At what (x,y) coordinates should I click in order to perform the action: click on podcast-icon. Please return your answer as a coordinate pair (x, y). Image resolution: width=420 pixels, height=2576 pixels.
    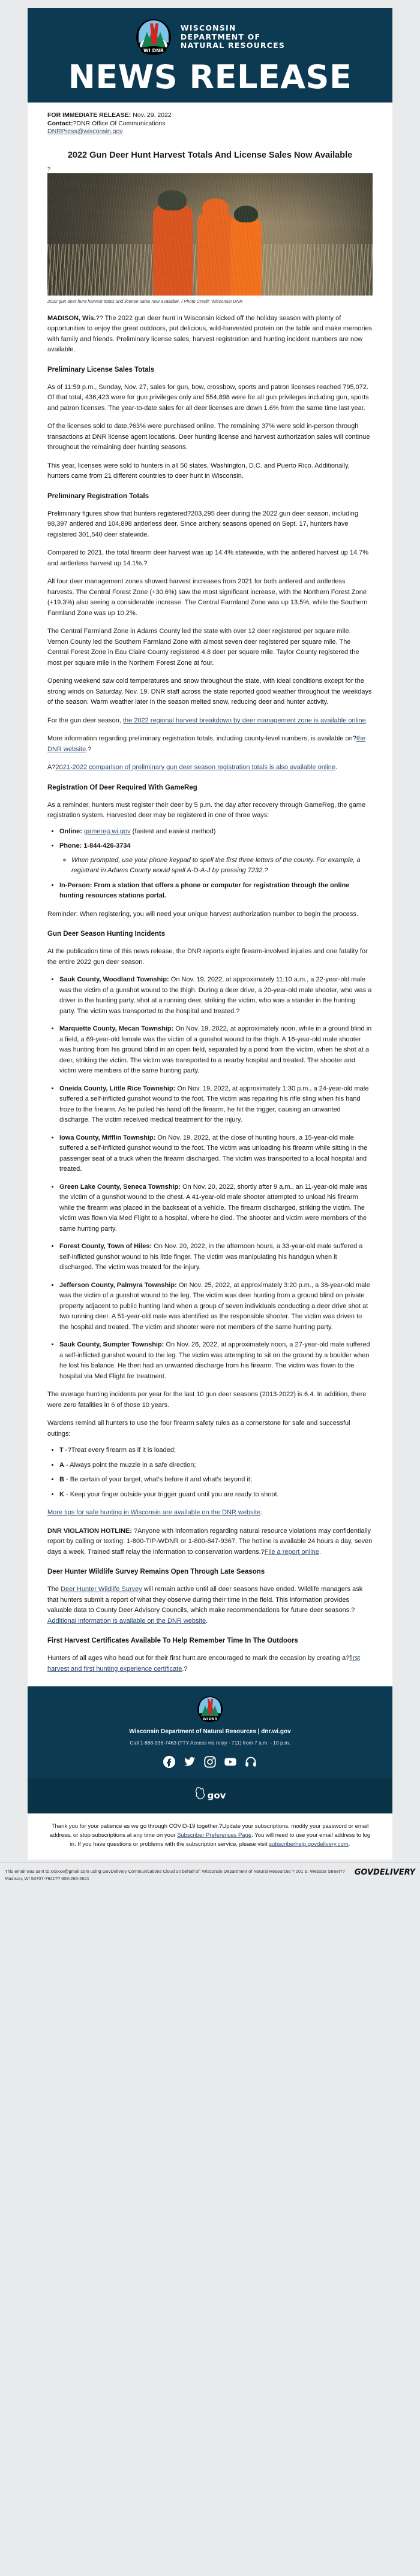
    Looking at the image, I should click on (250, 1762).